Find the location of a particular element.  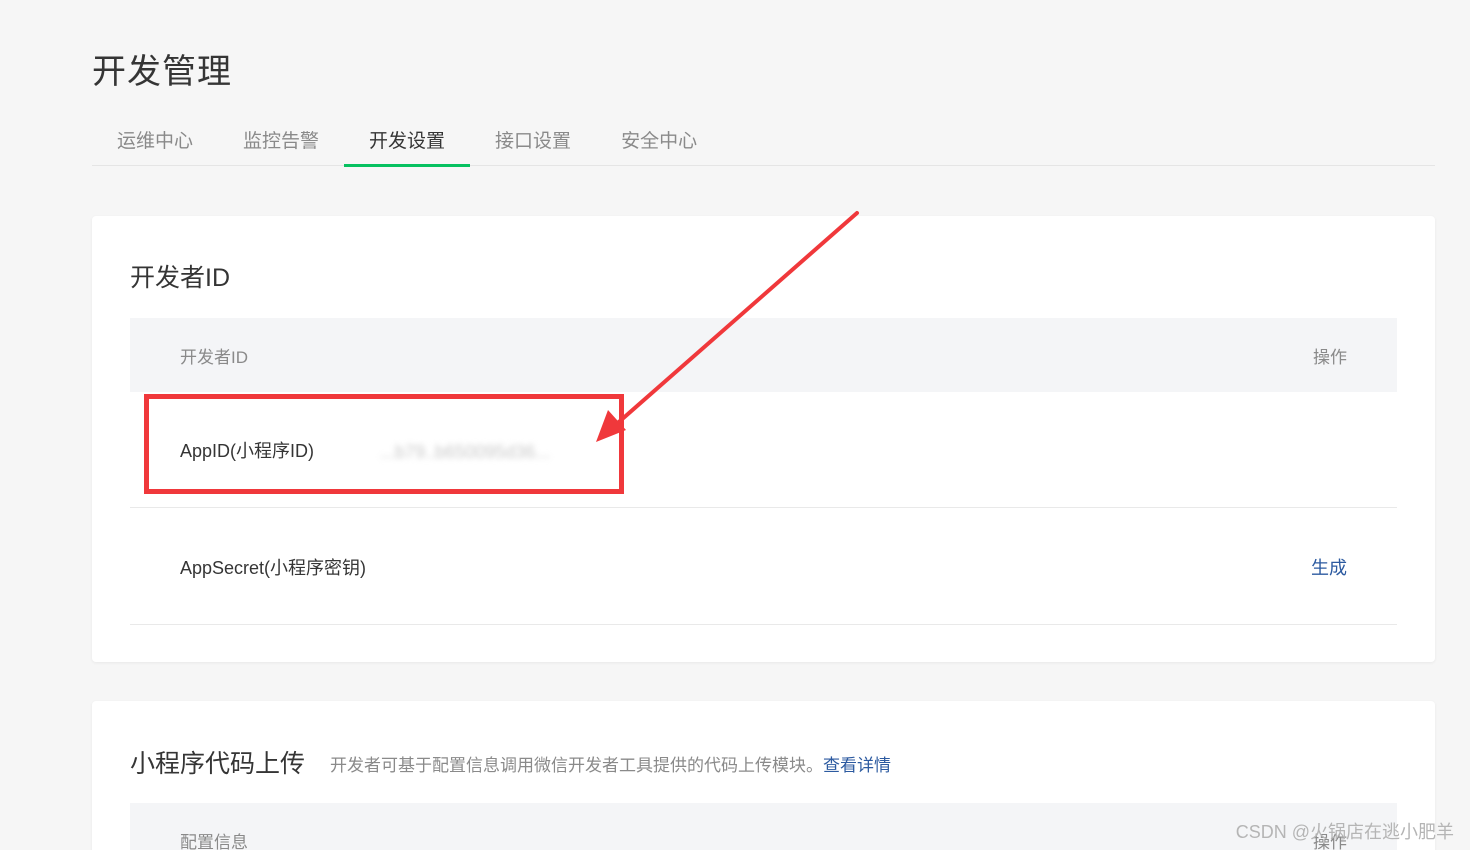

page-title: 开发管理 is located at coordinates (162, 72).